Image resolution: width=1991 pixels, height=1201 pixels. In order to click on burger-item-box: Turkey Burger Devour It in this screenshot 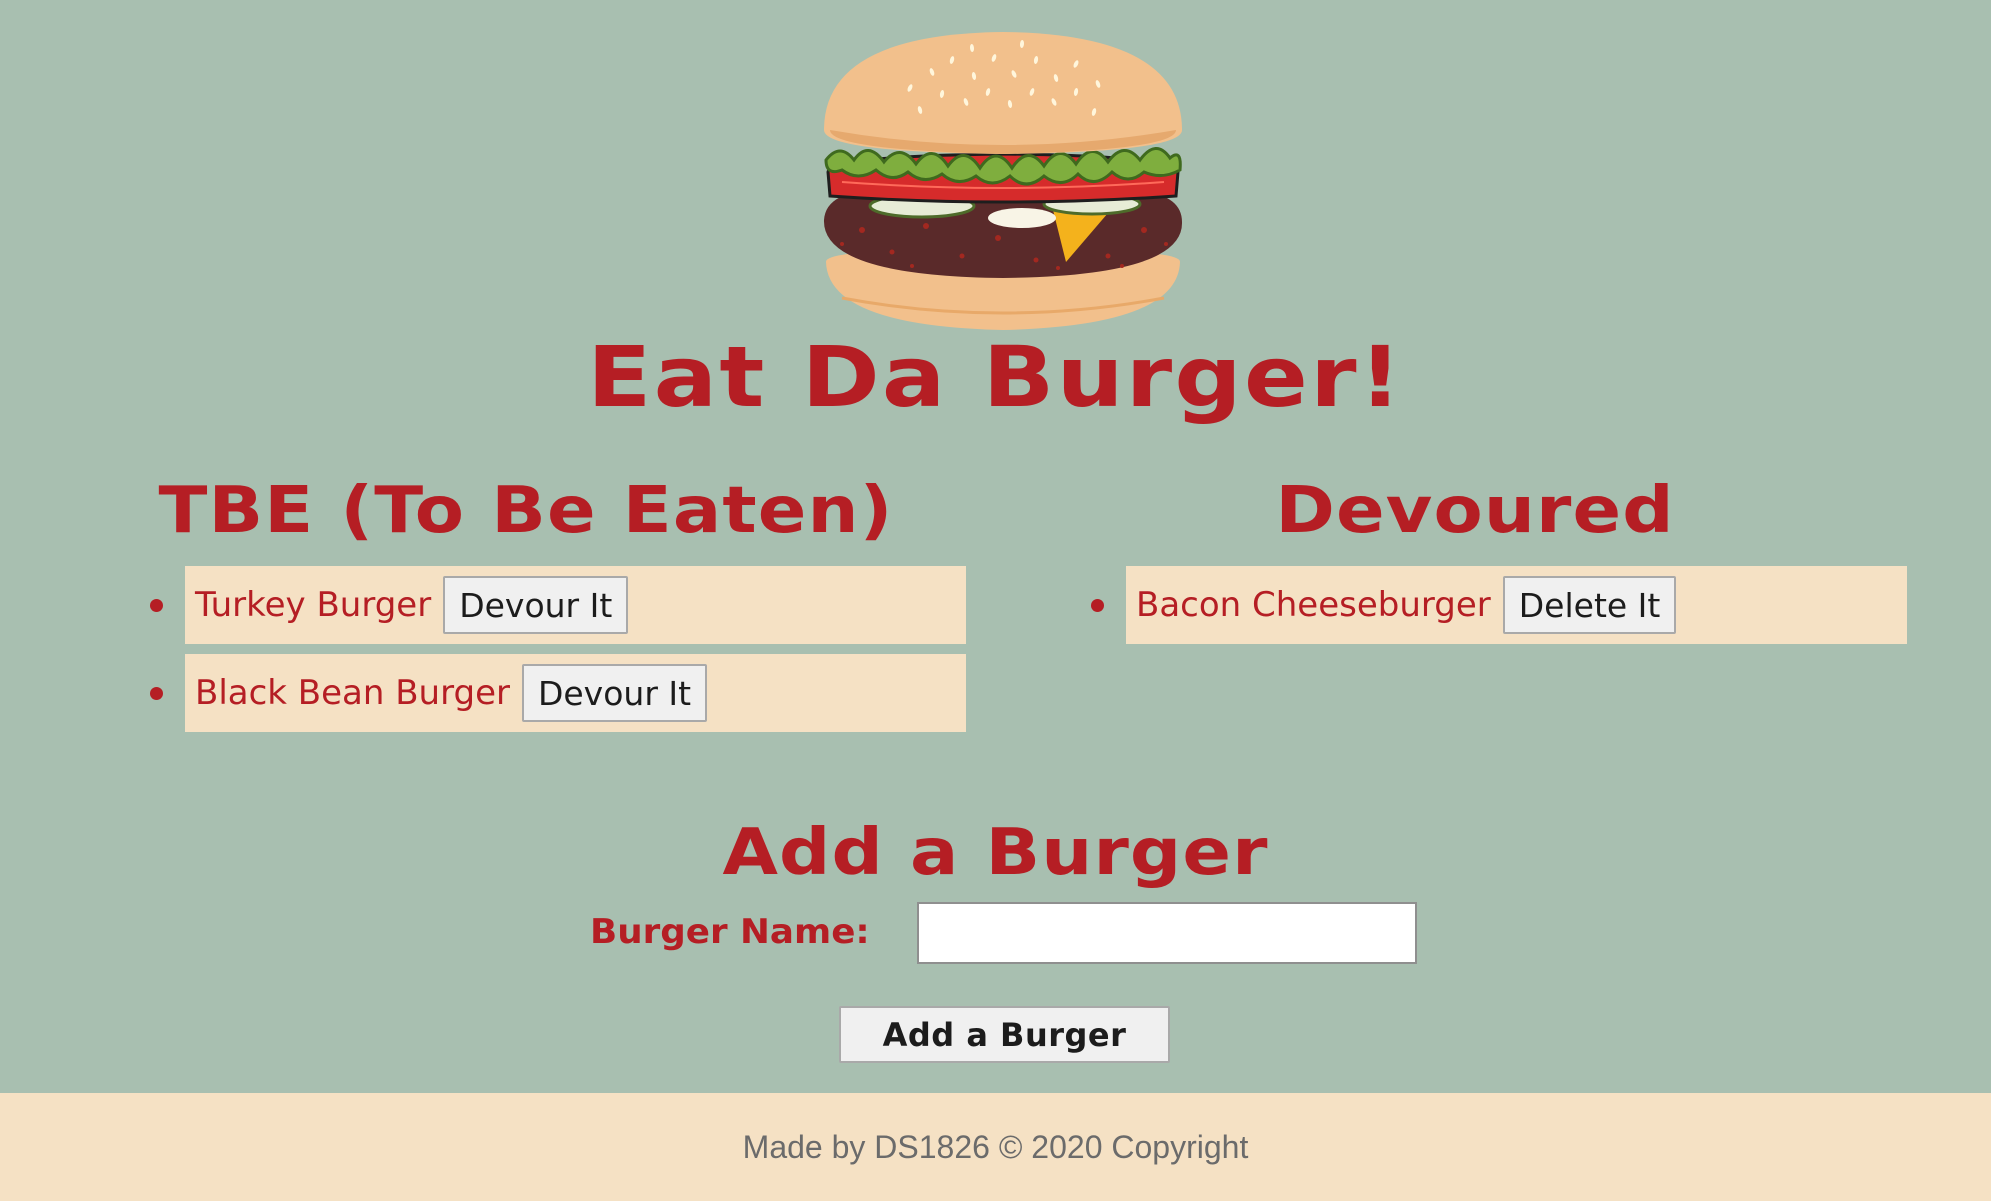, I will do `click(575, 605)`.